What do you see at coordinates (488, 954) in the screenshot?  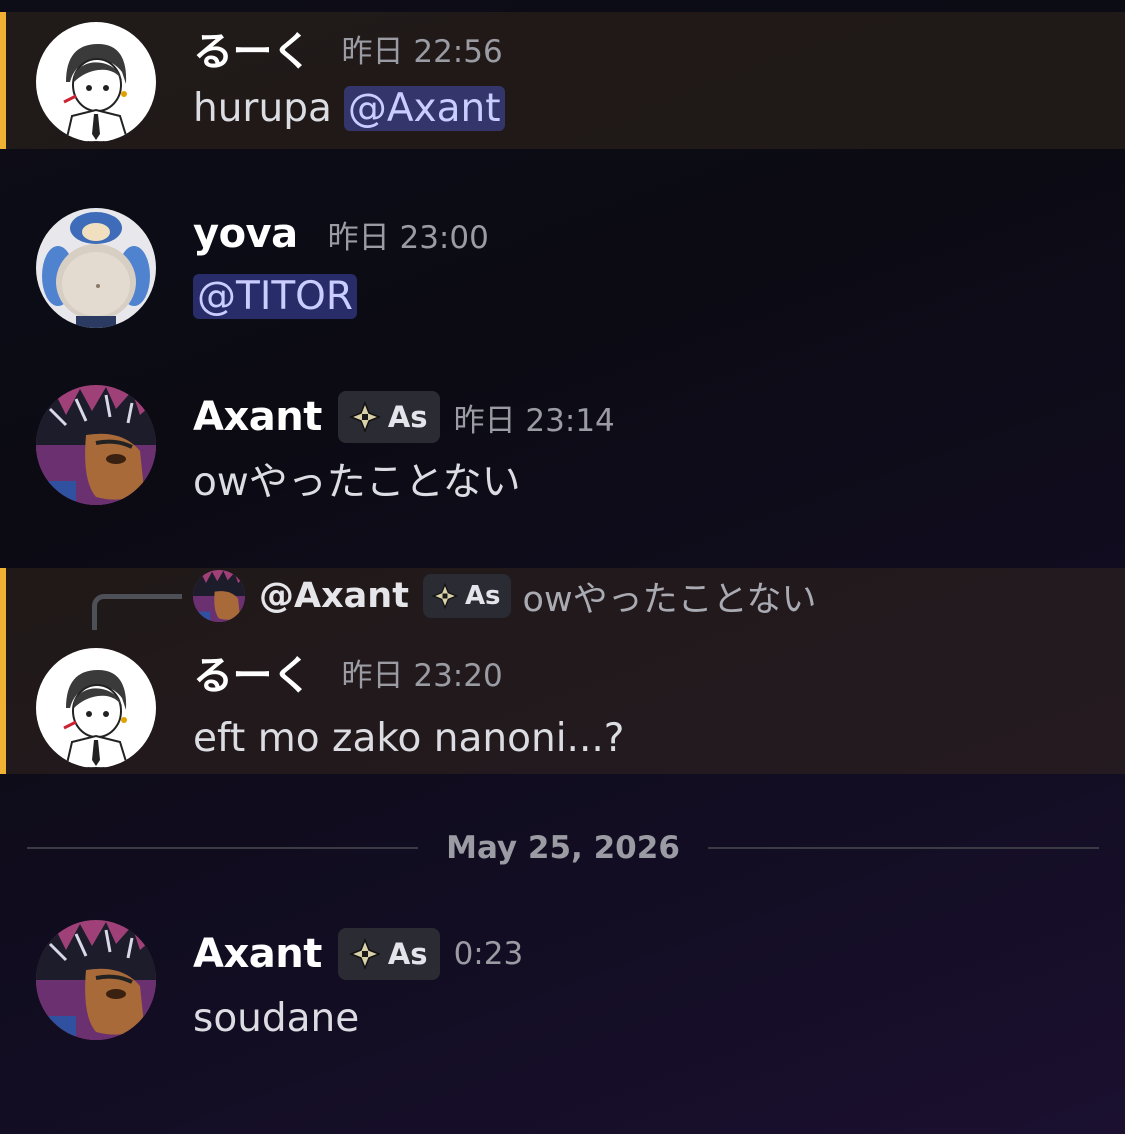 I see `timestamp: 0:23` at bounding box center [488, 954].